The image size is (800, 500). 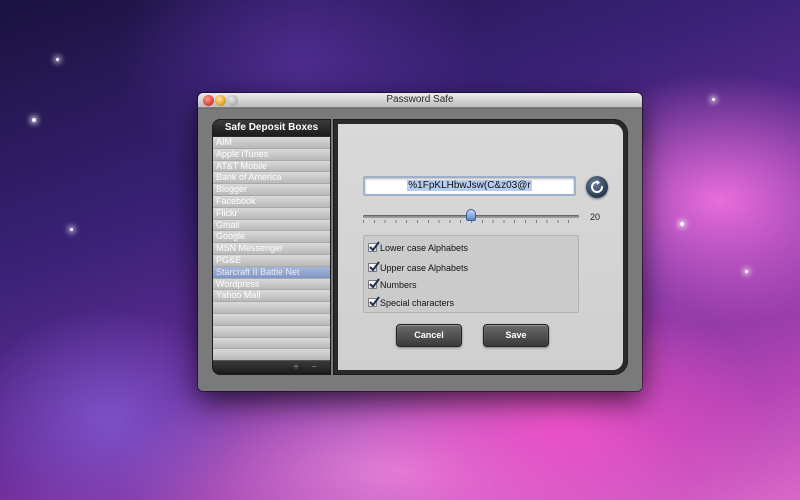 I want to click on option-label: Upper case Alphabets, so click(x=424, y=268).